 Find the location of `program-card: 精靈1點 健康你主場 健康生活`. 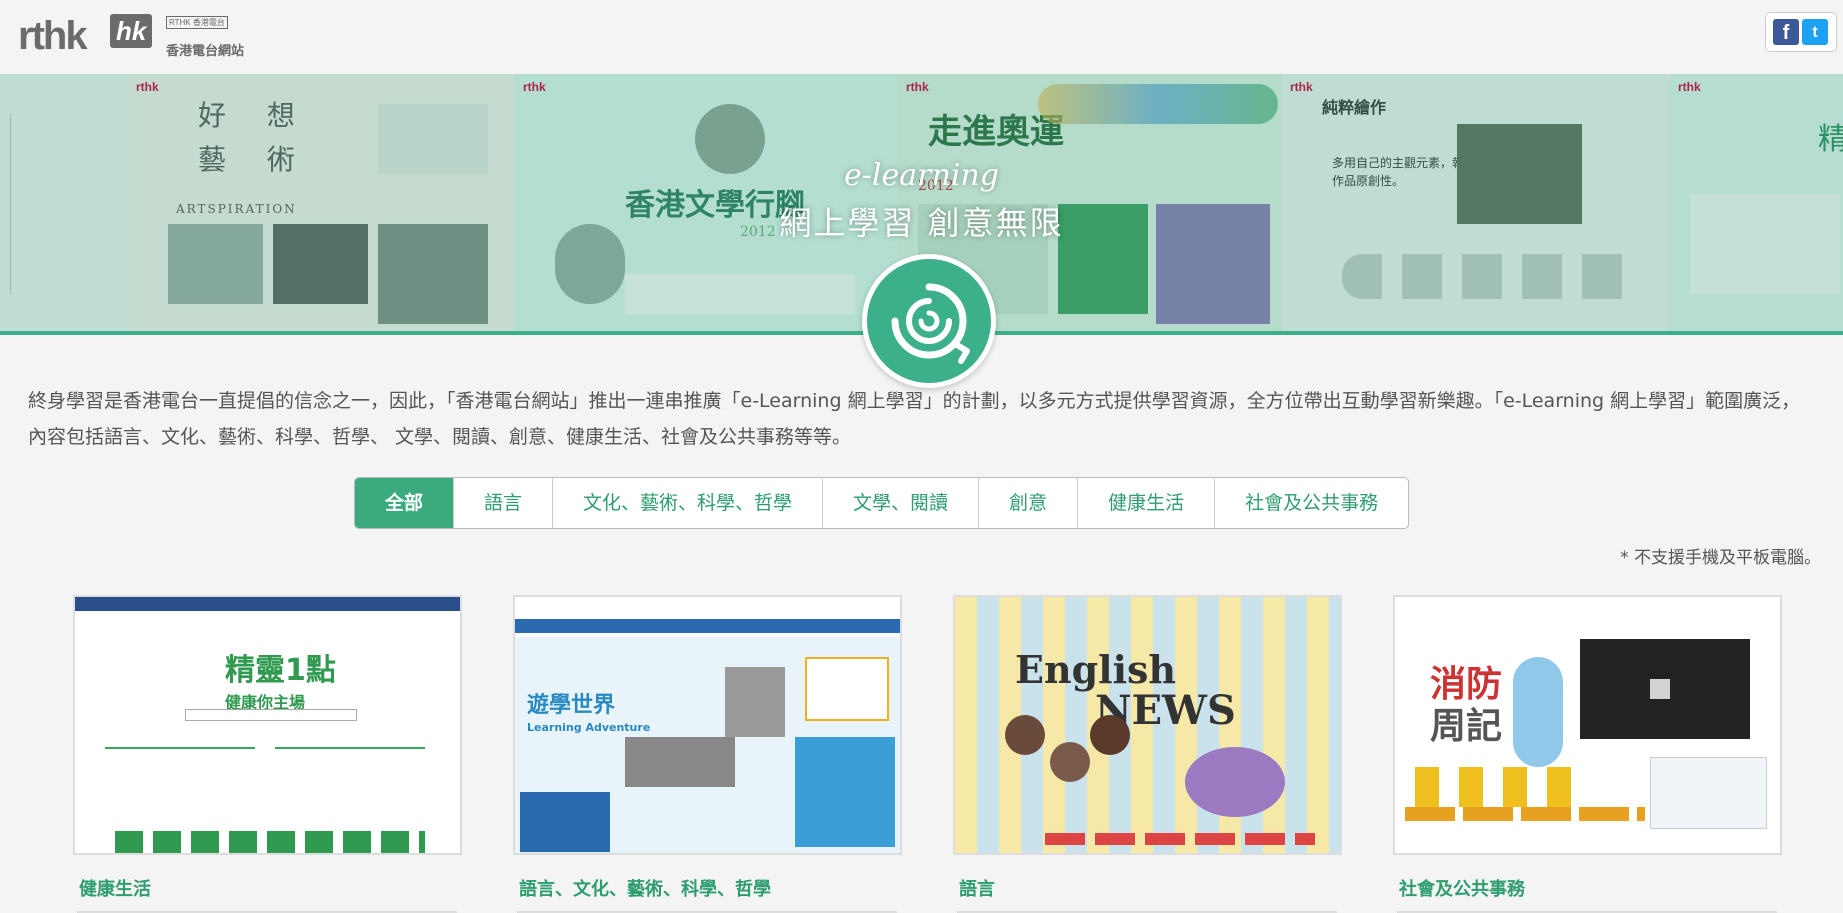

program-card: 精靈1點 健康你主場 健康生活 is located at coordinates (267, 754).